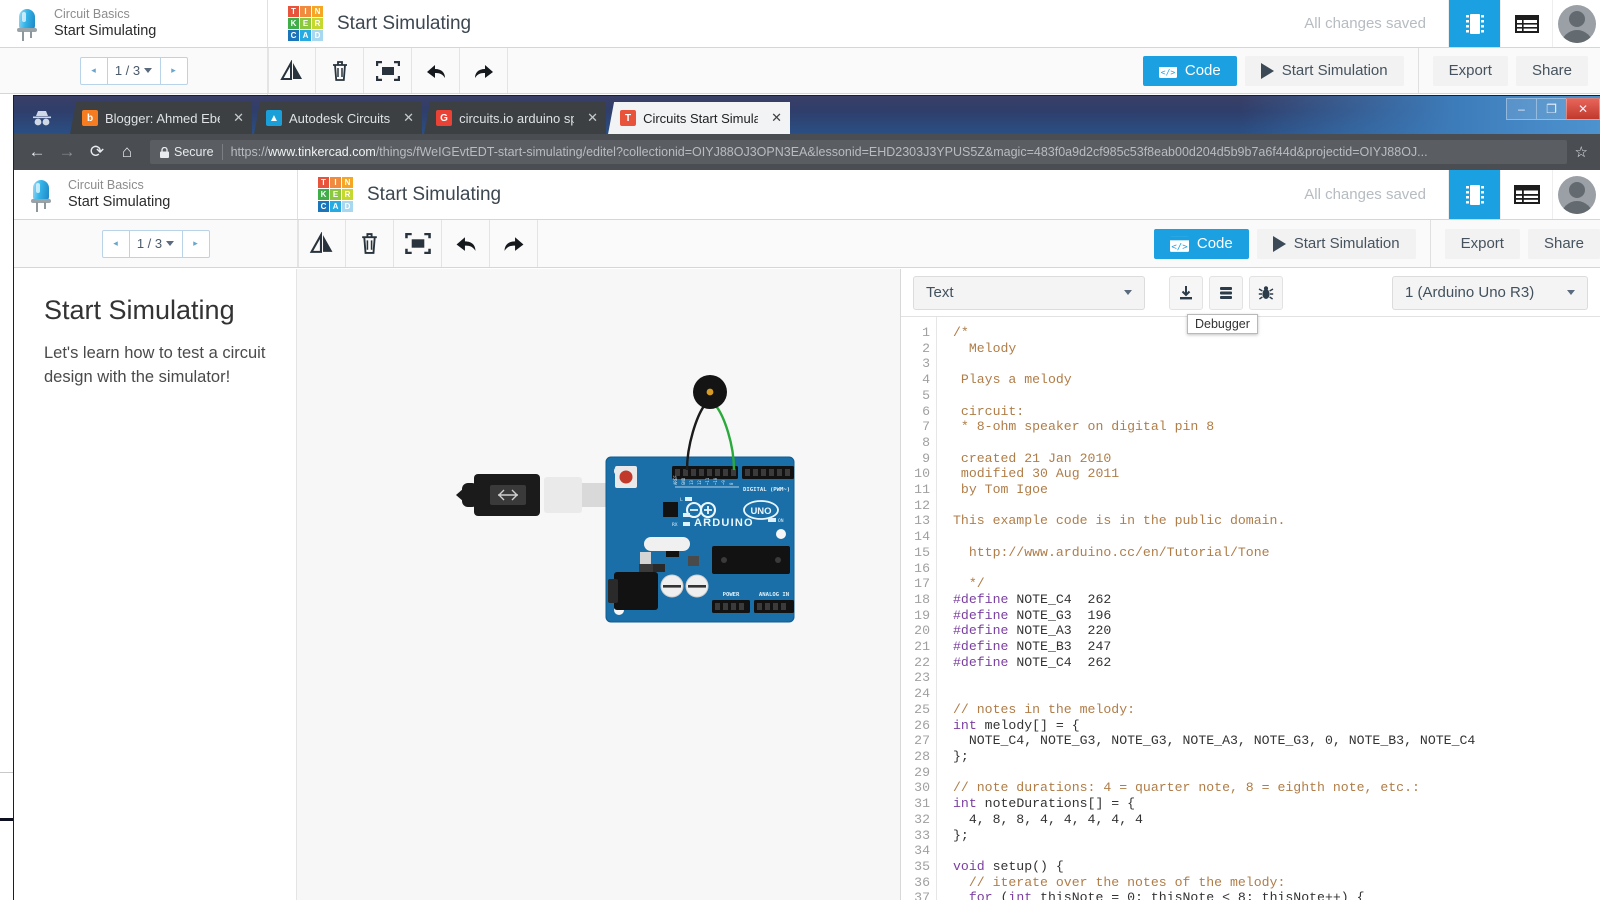 The width and height of the screenshot is (1600, 900). Describe the element at coordinates (1583, 152) in the screenshot. I see `bookmark-icon: ☆` at that location.